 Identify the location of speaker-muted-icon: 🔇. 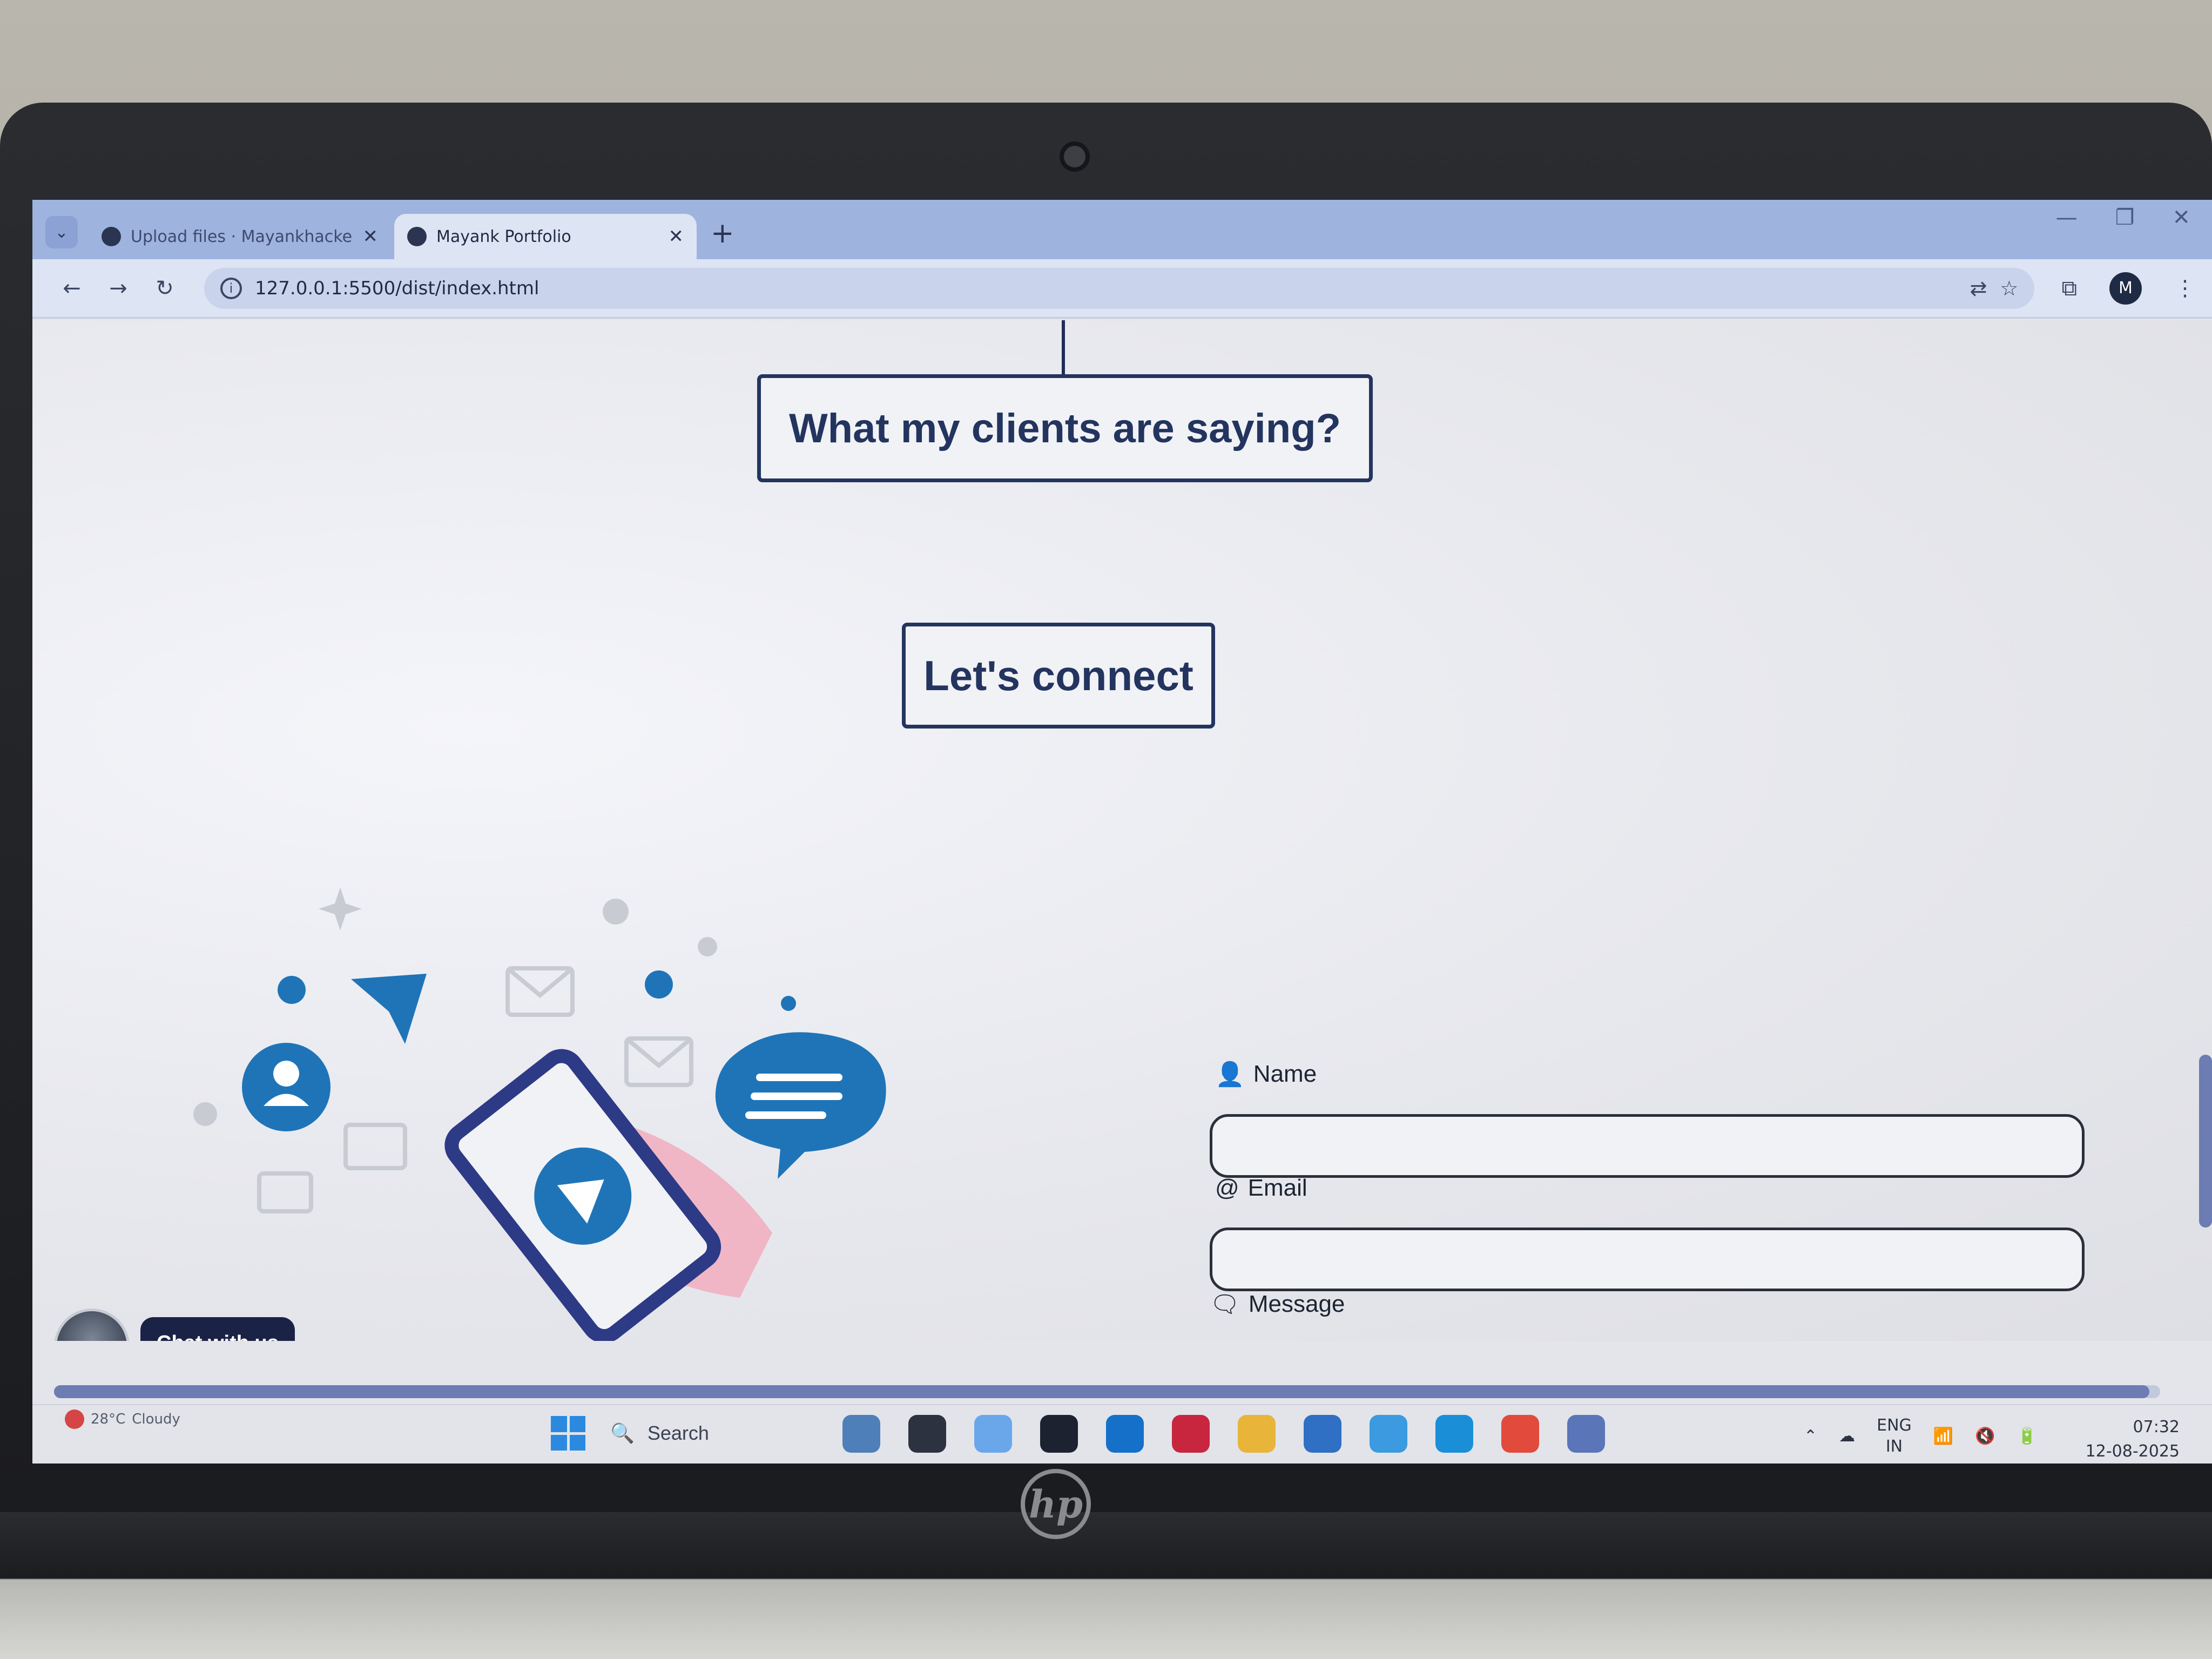
(1985, 1436).